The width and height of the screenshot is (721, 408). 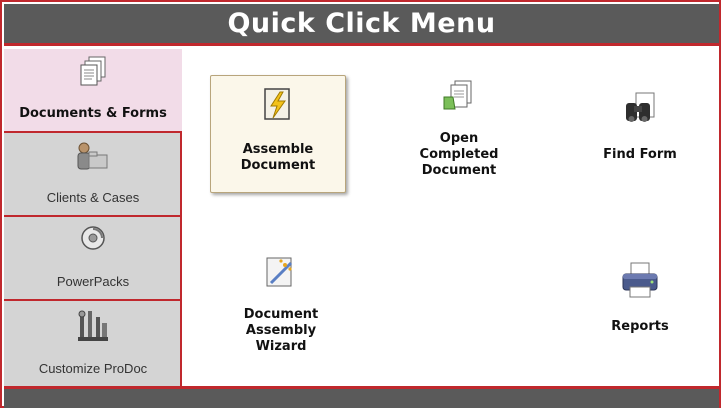 I want to click on open-completed-document-button: Open Completed Document, so click(x=459, y=139).